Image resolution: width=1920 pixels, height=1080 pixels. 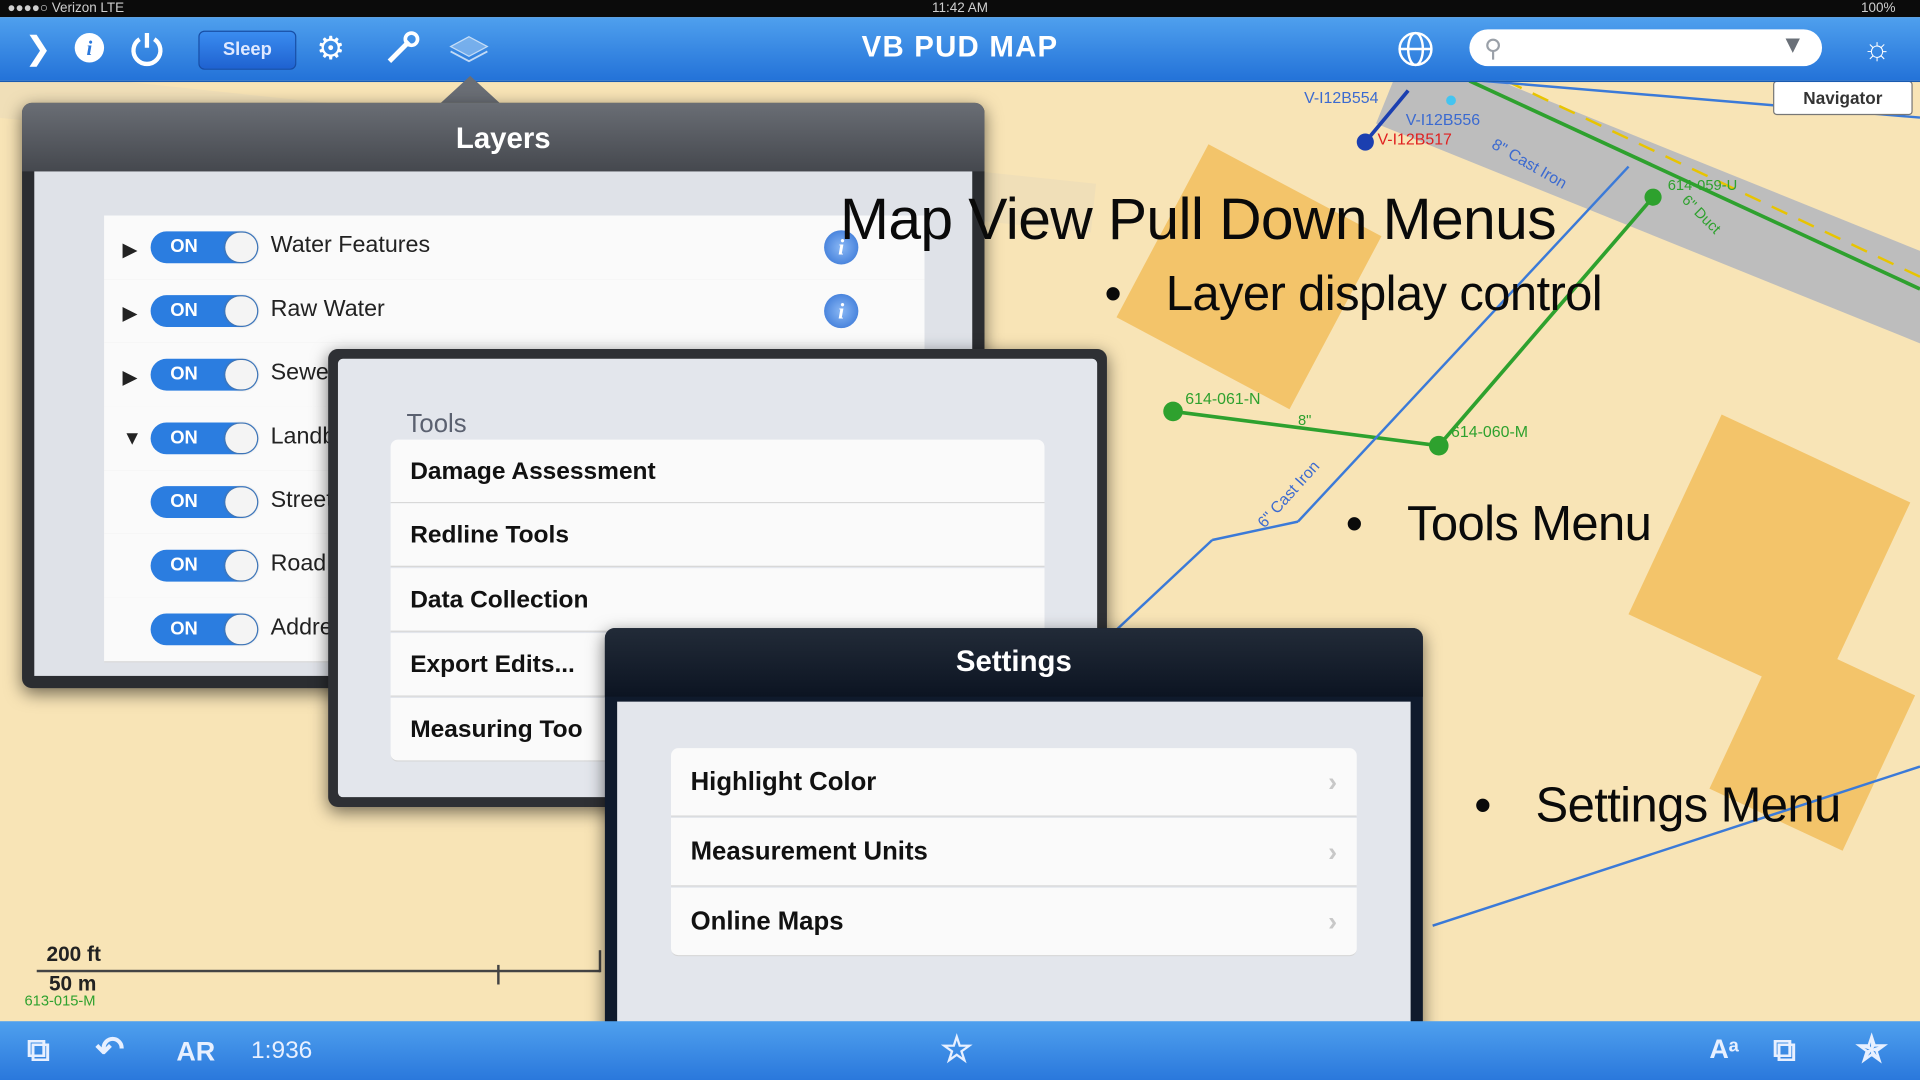 What do you see at coordinates (401, 47) in the screenshot?
I see `wrench-icon` at bounding box center [401, 47].